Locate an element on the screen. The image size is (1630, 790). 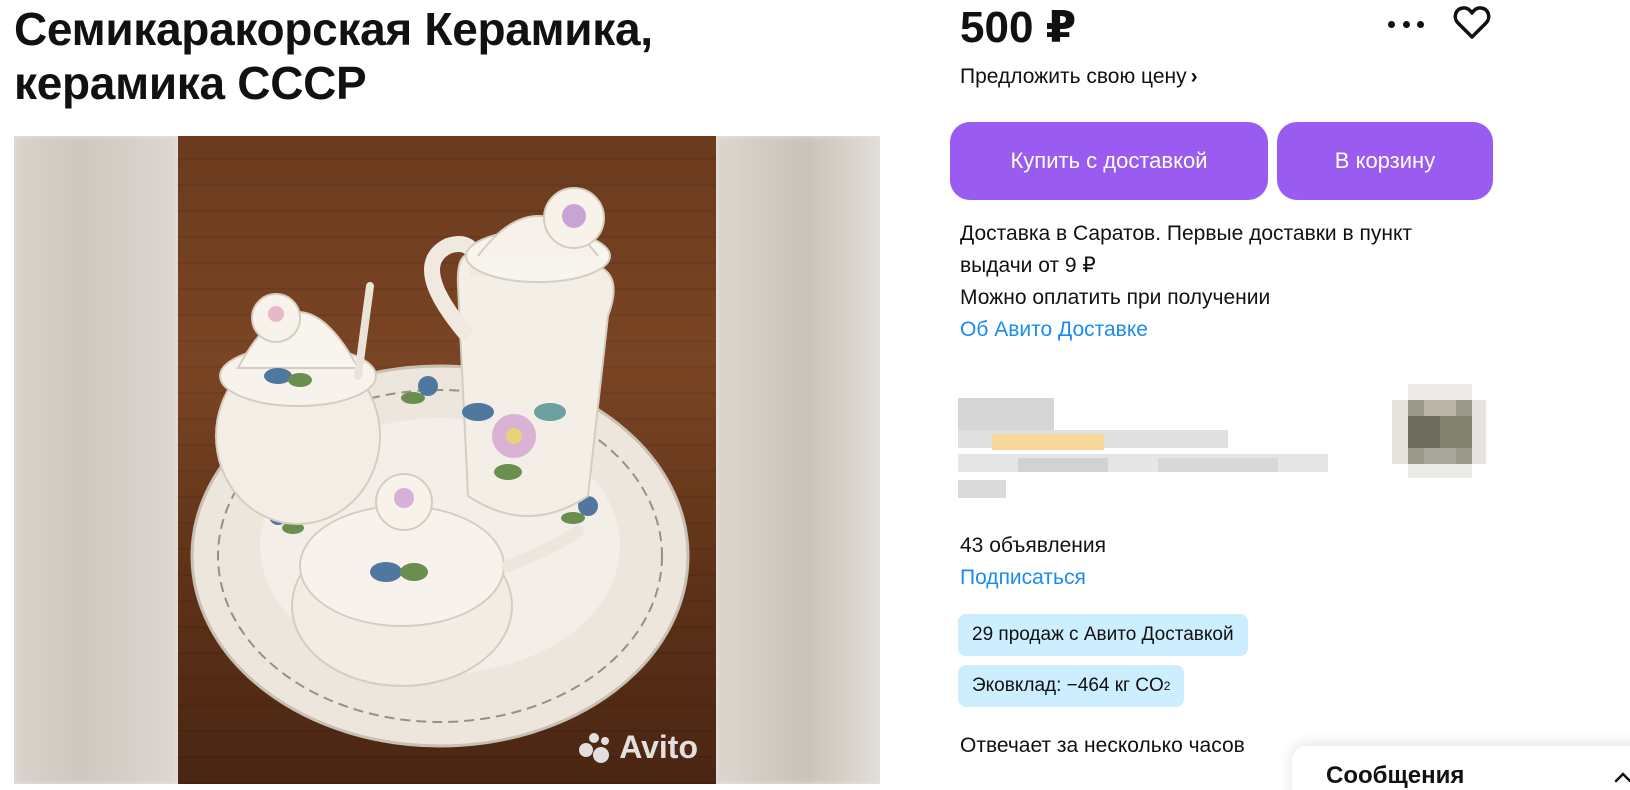
add-to-cart-button: В корзину is located at coordinates (1385, 161).